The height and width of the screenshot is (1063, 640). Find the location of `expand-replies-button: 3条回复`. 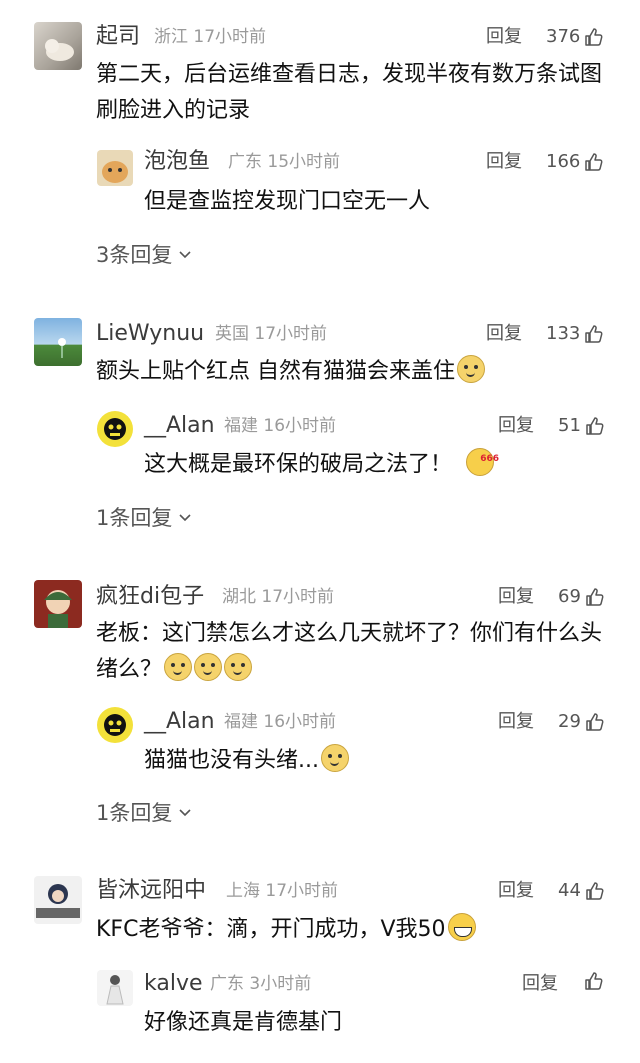

expand-replies-button: 3条回复 is located at coordinates (144, 255).